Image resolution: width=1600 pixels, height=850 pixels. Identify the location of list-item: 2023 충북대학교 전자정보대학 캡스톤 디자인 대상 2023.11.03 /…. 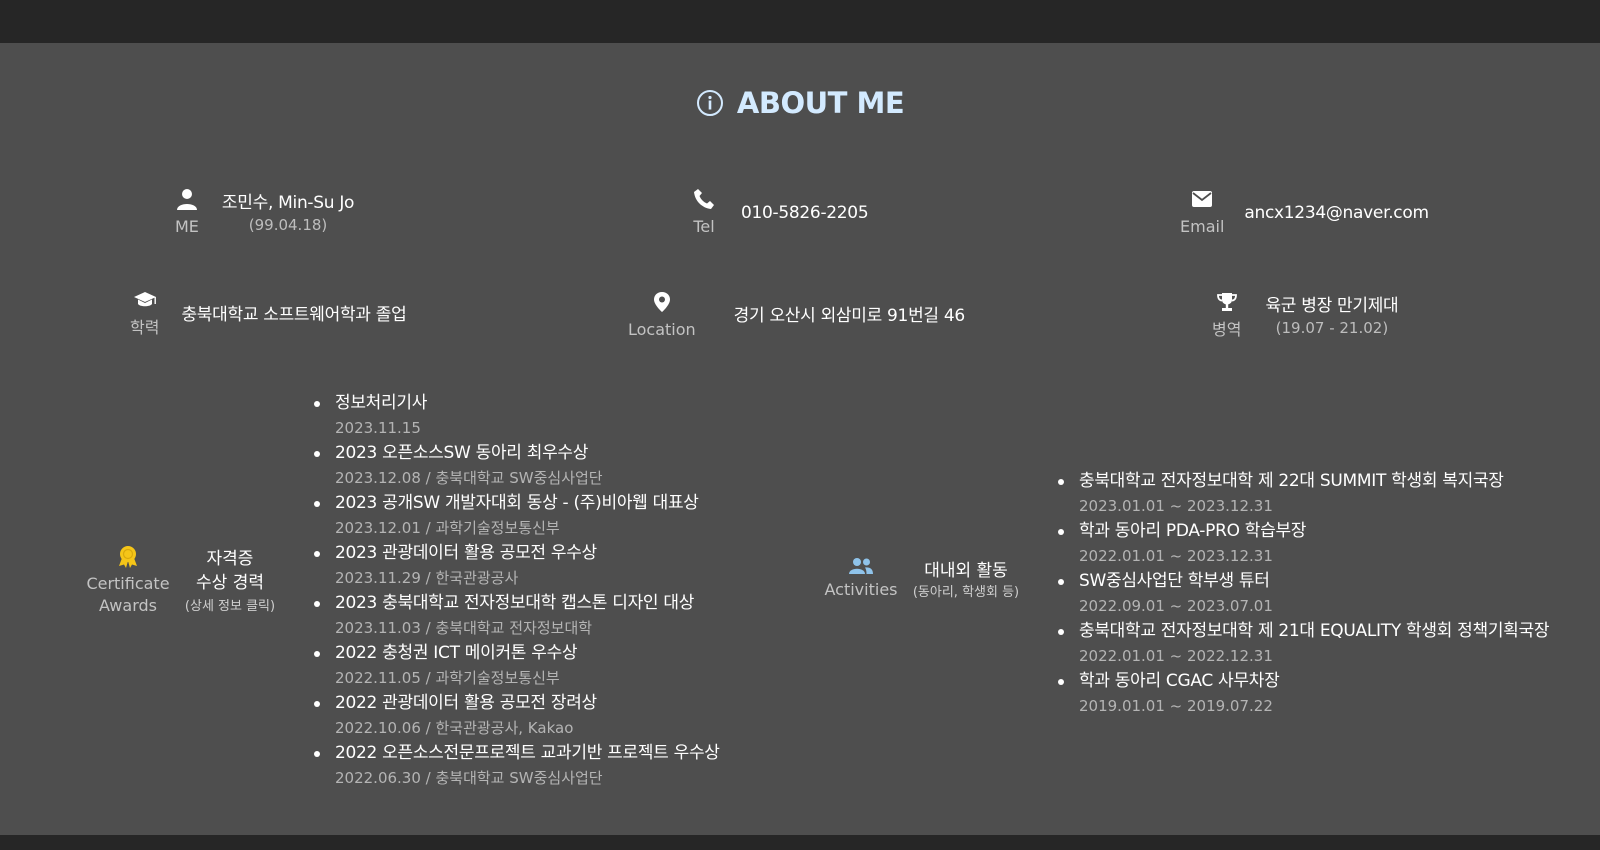
(516, 616).